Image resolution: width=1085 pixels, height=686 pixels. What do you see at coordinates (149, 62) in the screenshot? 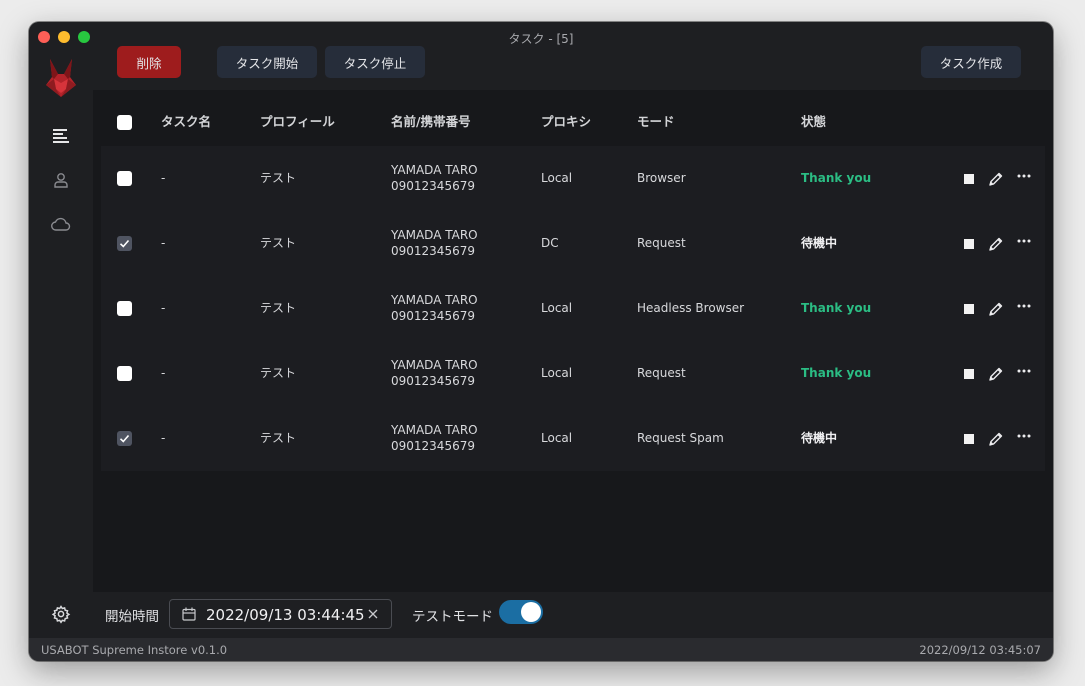
I see `delete-button: 削除` at bounding box center [149, 62].